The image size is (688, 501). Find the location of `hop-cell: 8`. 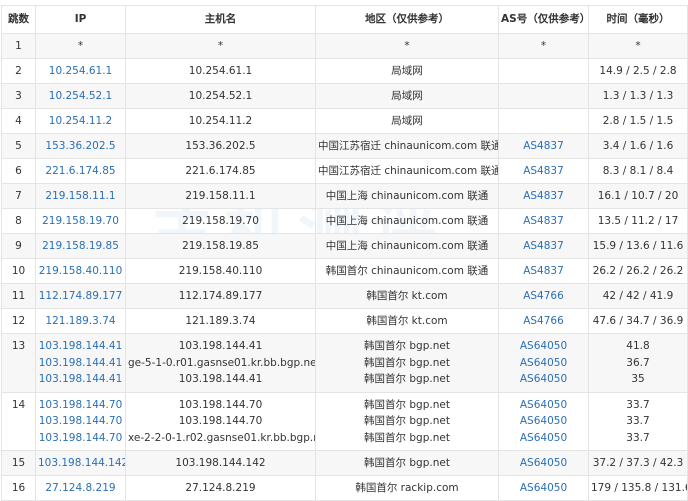

hop-cell: 8 is located at coordinates (18, 221).